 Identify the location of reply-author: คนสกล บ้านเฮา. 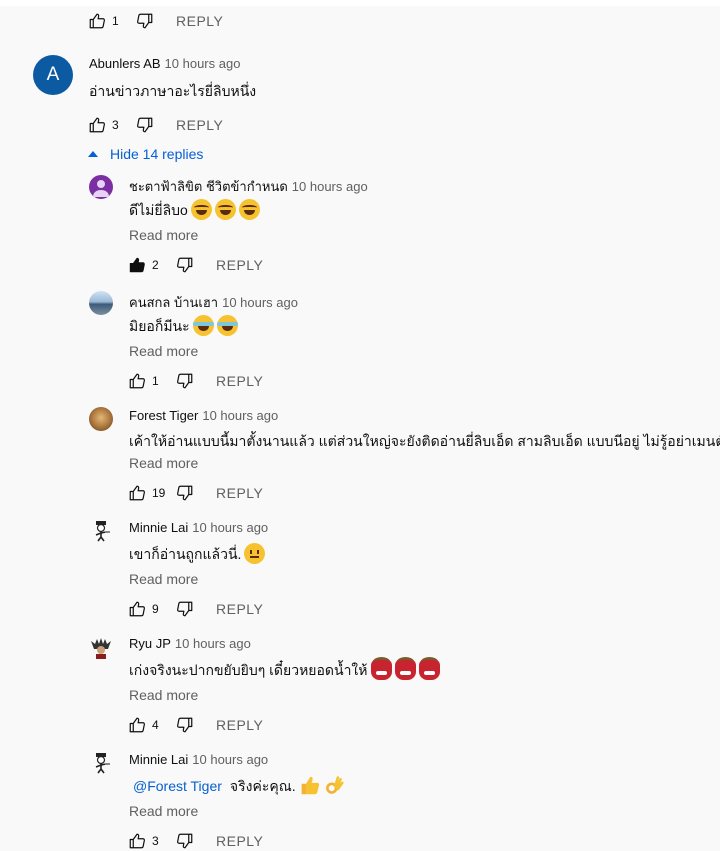
(173, 302).